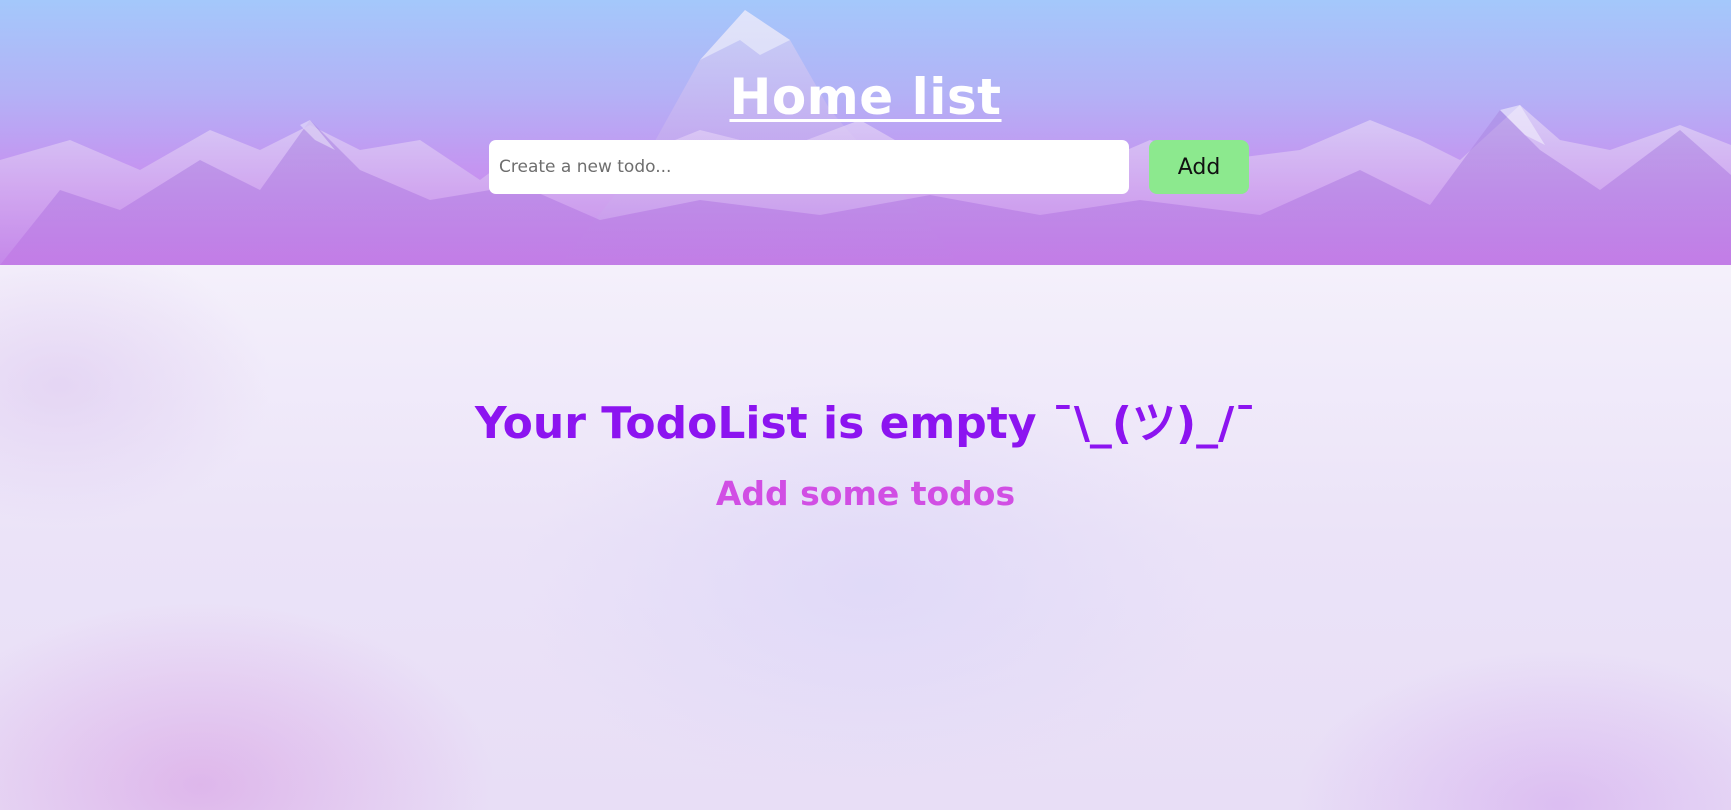  What do you see at coordinates (865, 423) in the screenshot?
I see `empty-state-title: Your TodoList is empty ¯\_(ツ)_/¯` at bounding box center [865, 423].